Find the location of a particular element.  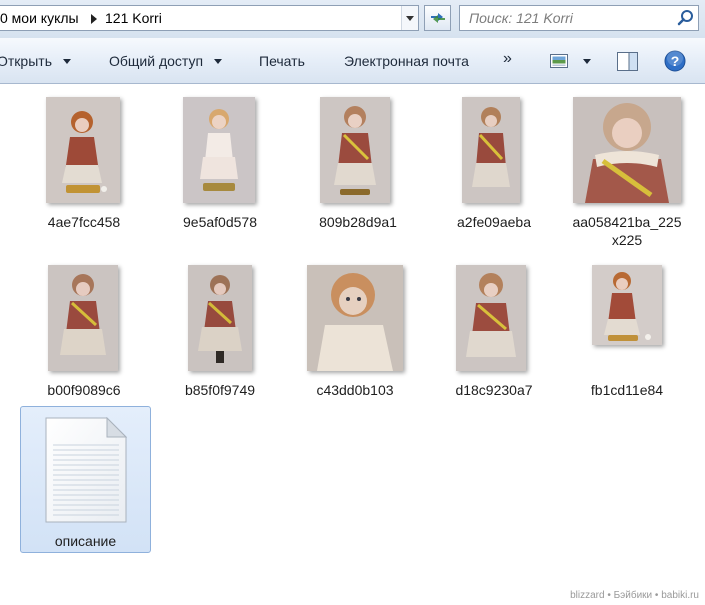

breadcrumb-segment-dolls: 0 мои куклы is located at coordinates (39, 18).